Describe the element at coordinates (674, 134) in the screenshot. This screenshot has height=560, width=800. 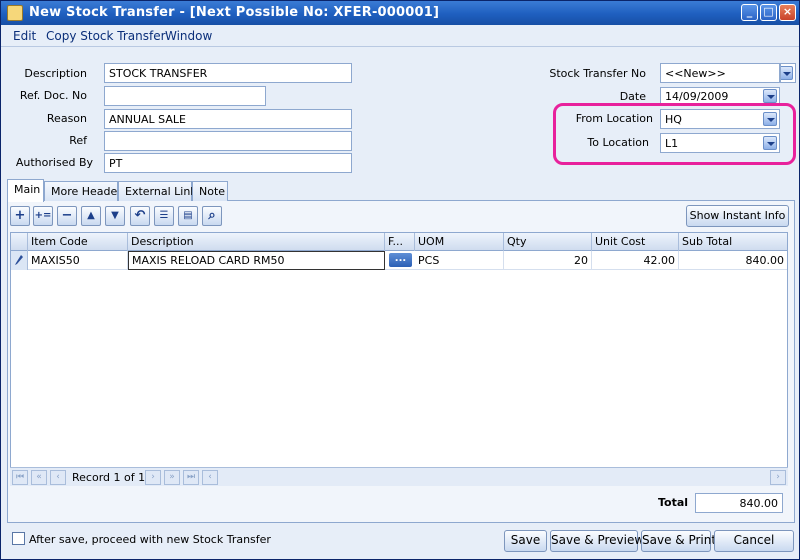
I see `location-highlight` at that location.